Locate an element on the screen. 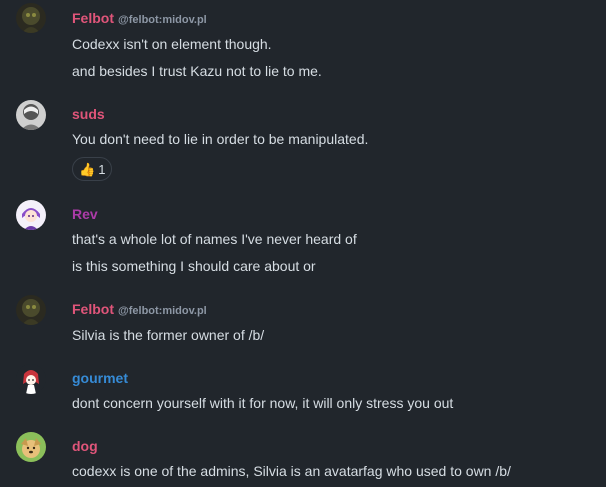  reaction-pill-thumbs-up: 👍 1 is located at coordinates (92, 169).